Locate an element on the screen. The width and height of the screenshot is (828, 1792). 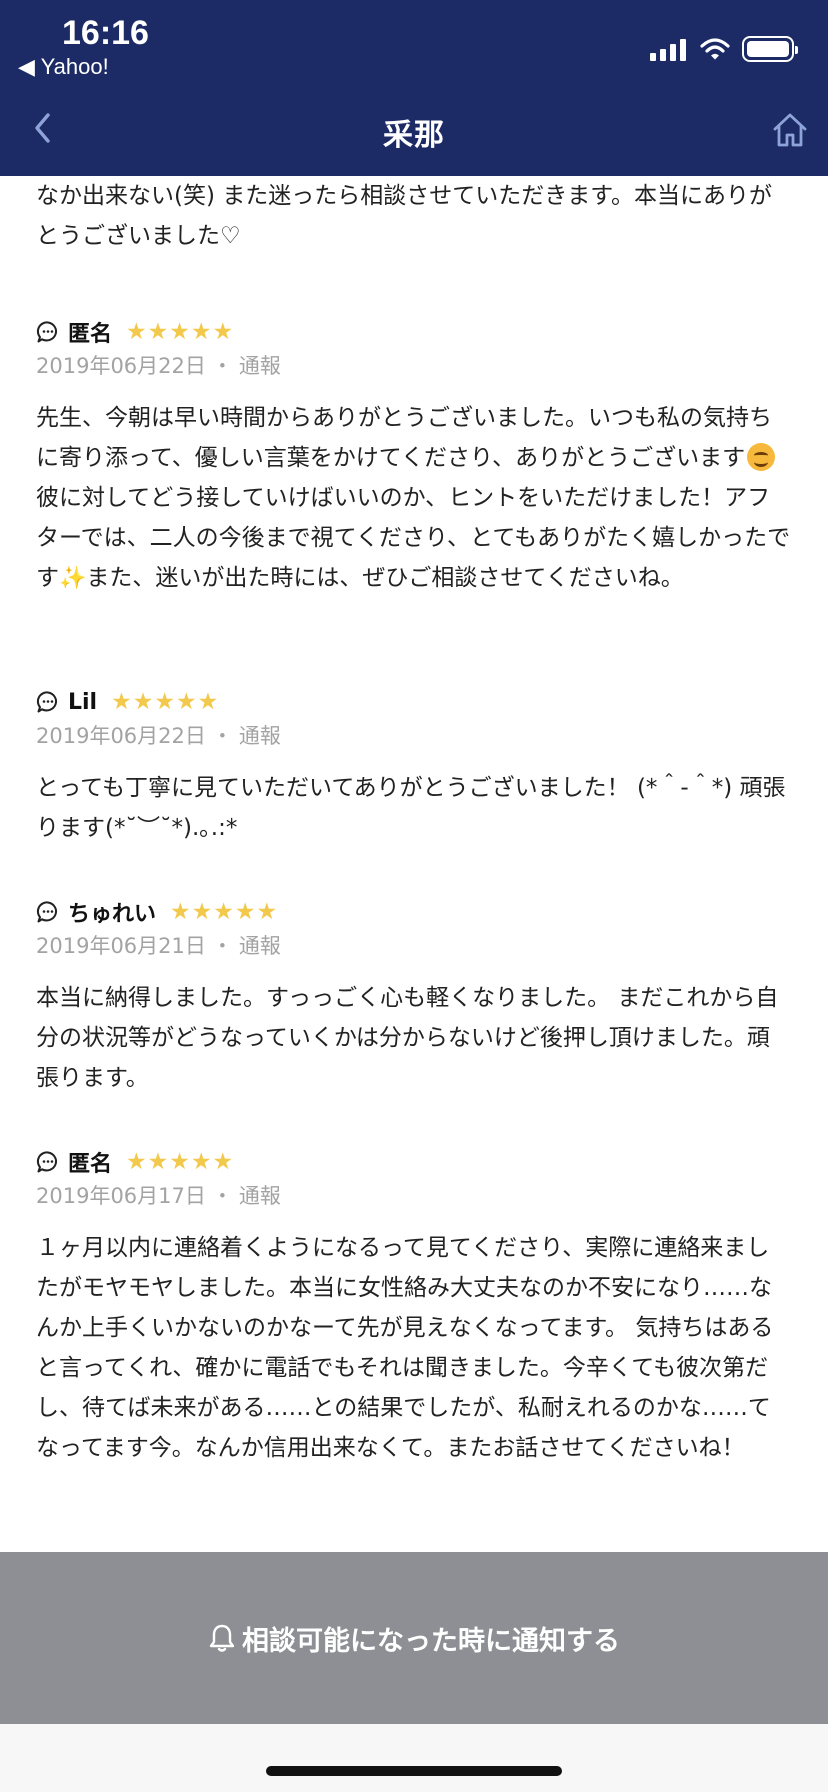
battery-icon is located at coordinates (770, 49).